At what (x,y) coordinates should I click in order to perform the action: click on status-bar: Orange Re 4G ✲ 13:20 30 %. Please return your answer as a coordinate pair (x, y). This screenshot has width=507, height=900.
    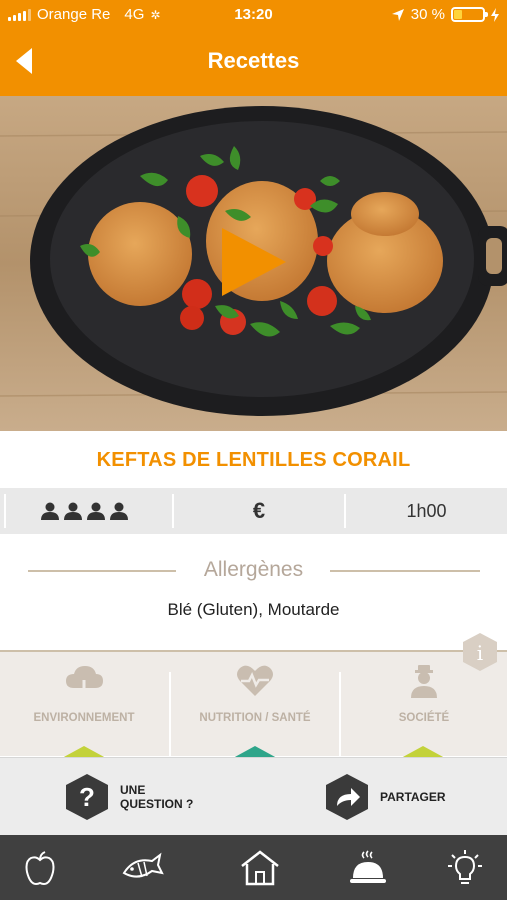
    Looking at the image, I should click on (253, 15).